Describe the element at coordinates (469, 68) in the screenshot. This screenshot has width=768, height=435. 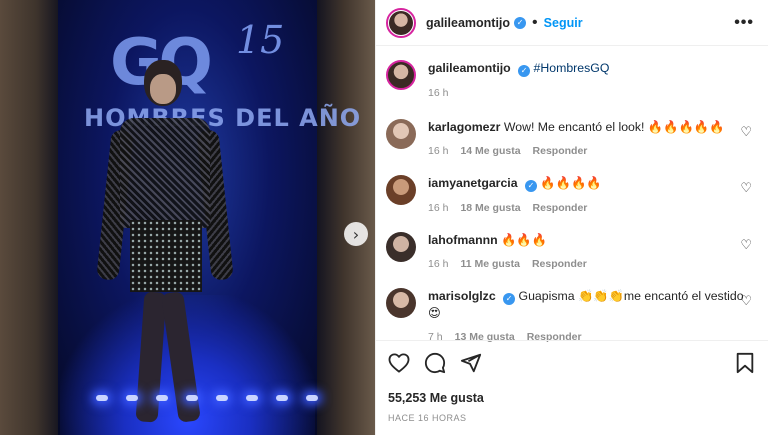
I see `caption-username: galileamontijo` at that location.